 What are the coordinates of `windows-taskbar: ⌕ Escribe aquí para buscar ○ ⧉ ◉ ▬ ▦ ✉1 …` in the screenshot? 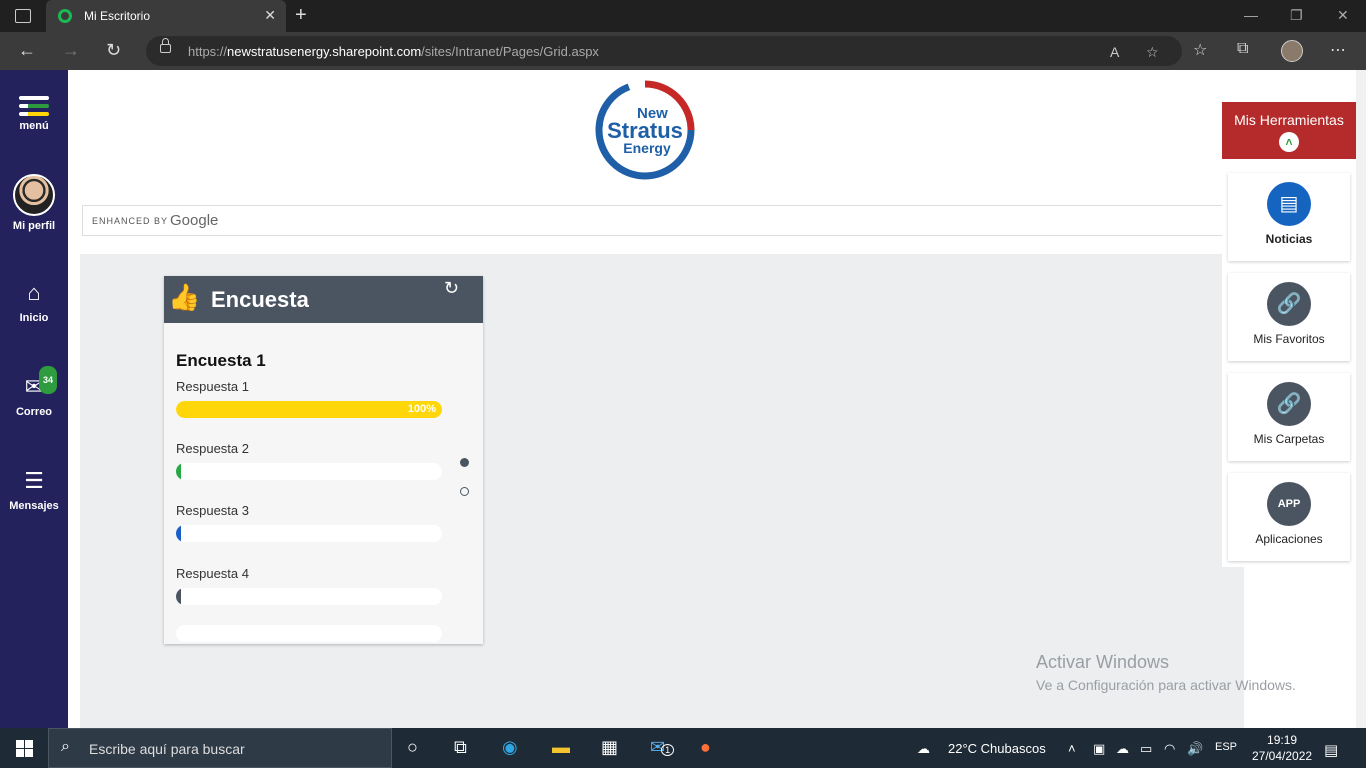 It's located at (683, 748).